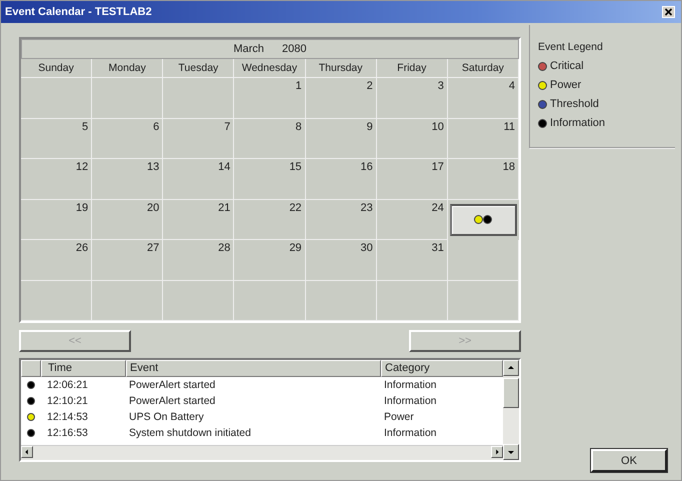 This screenshot has height=481, width=682. Describe the element at coordinates (412, 98) in the screenshot. I see `day-cell: 3` at that location.